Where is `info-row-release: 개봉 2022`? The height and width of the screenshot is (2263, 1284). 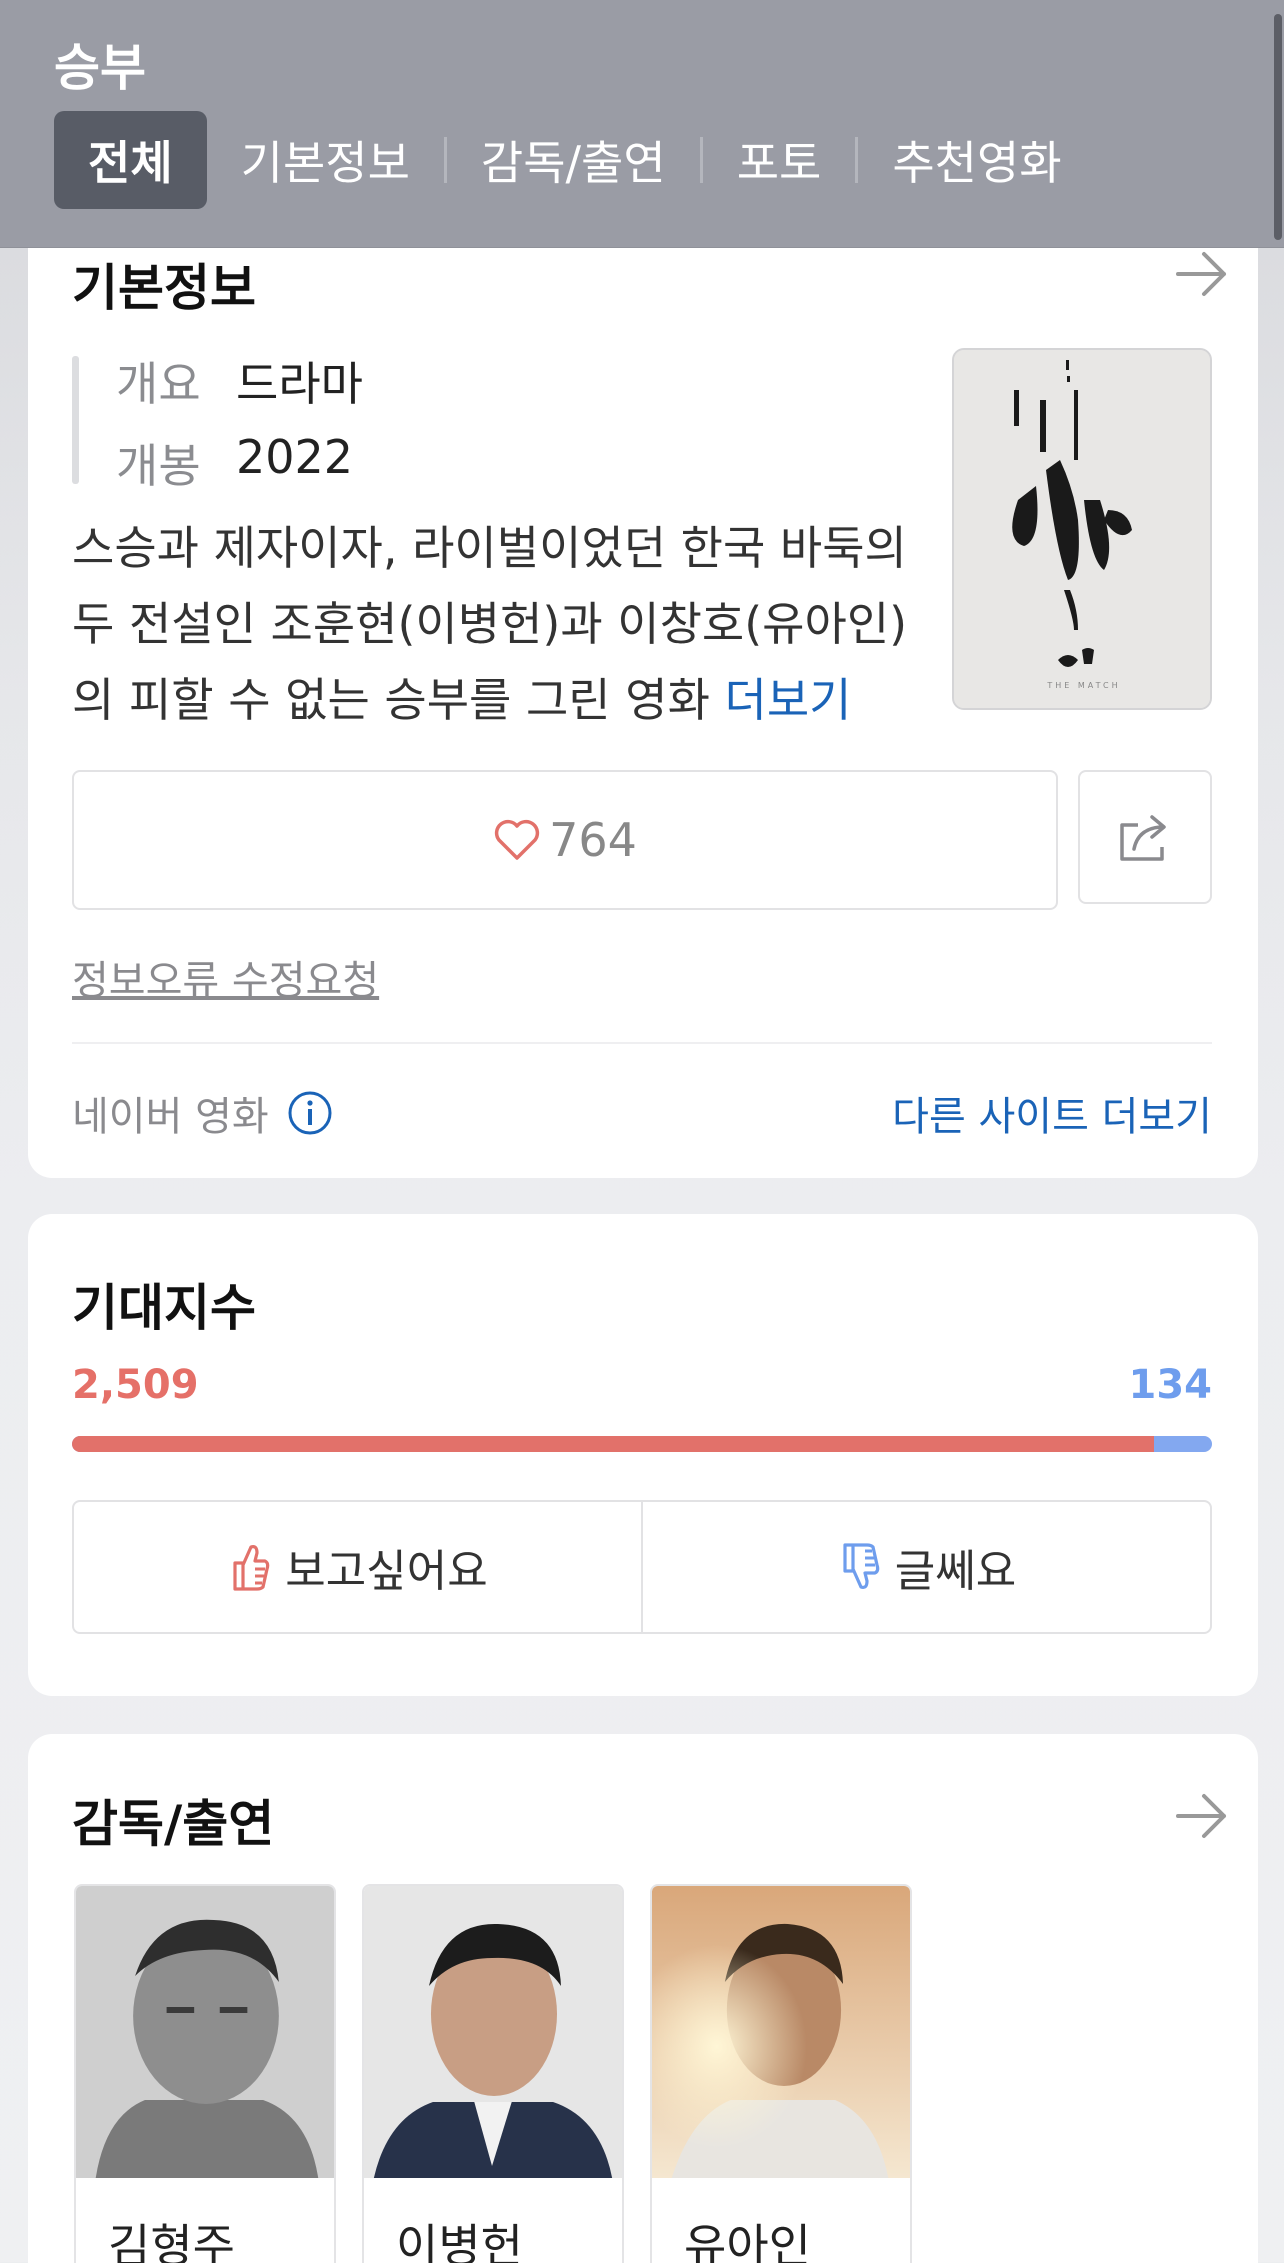
info-row-release: 개봉 2022 is located at coordinates (234, 463).